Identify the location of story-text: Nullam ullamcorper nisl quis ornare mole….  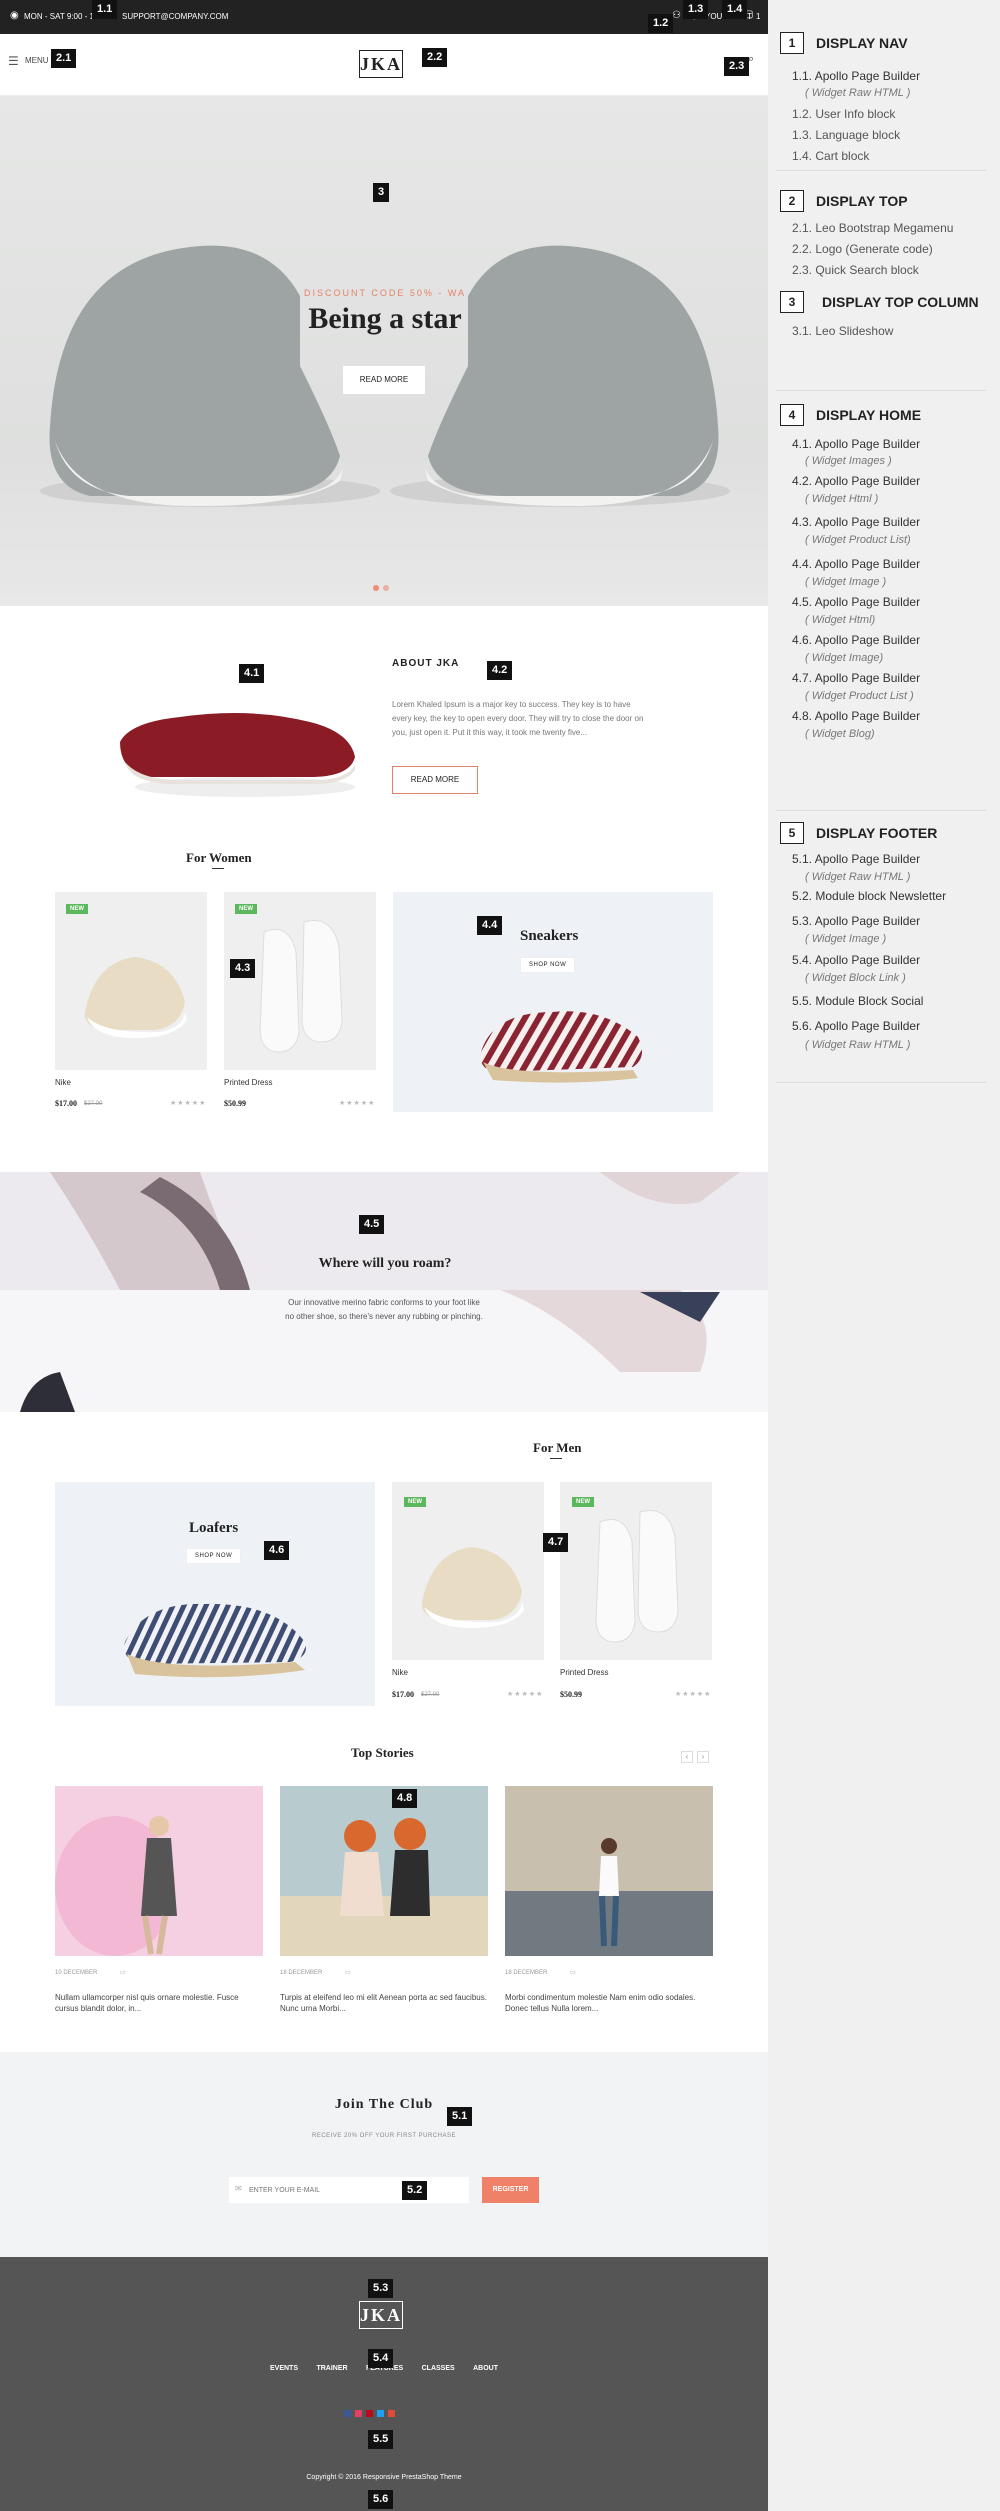
(159, 2003).